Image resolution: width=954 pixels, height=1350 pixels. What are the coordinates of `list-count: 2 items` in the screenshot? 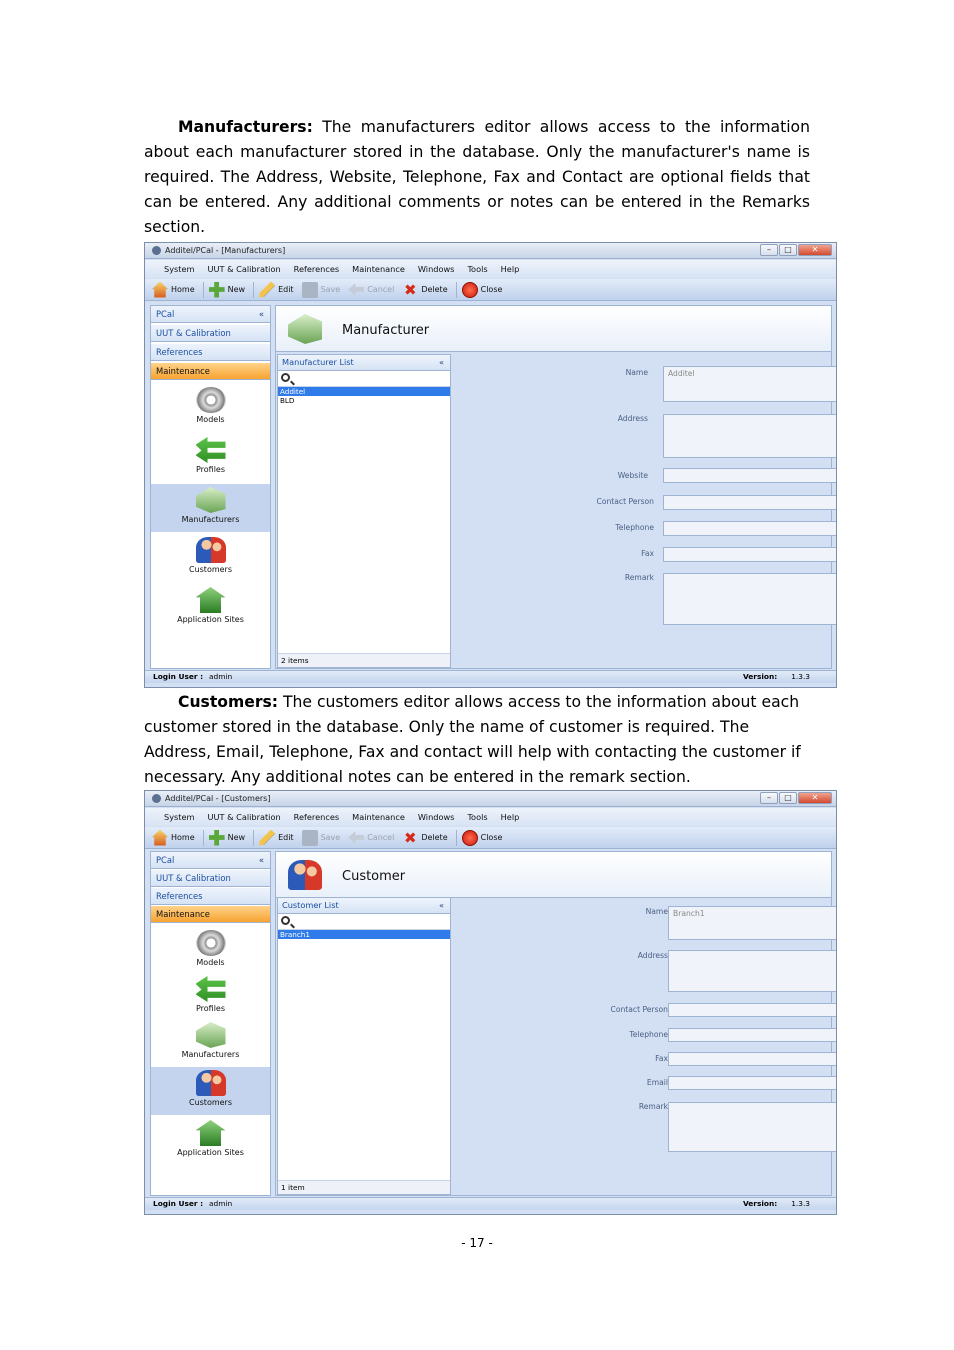 It's located at (364, 660).